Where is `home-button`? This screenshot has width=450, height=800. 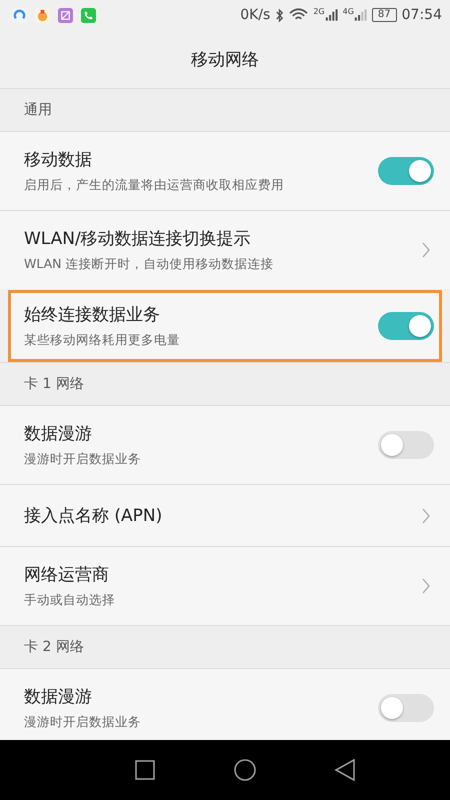
home-button is located at coordinates (245, 770).